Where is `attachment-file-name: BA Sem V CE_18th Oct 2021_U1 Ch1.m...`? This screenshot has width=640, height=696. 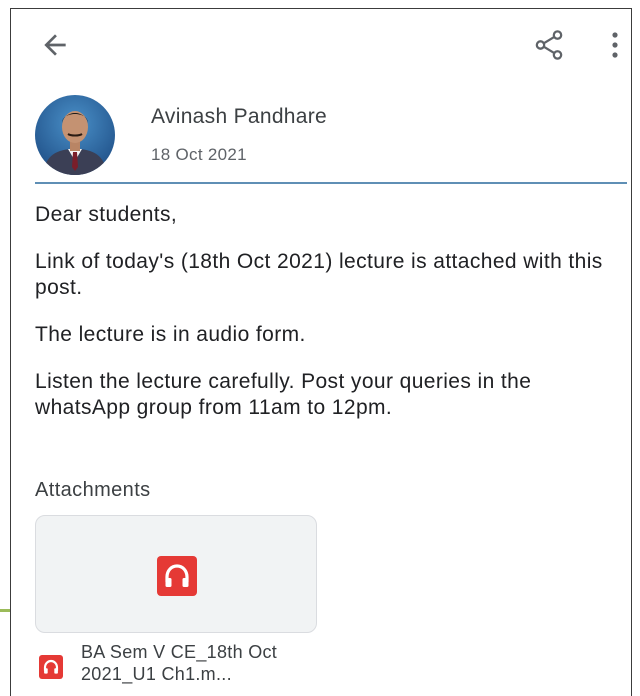 attachment-file-name: BA Sem V CE_18th Oct 2021_U1 Ch1.m... is located at coordinates (179, 663).